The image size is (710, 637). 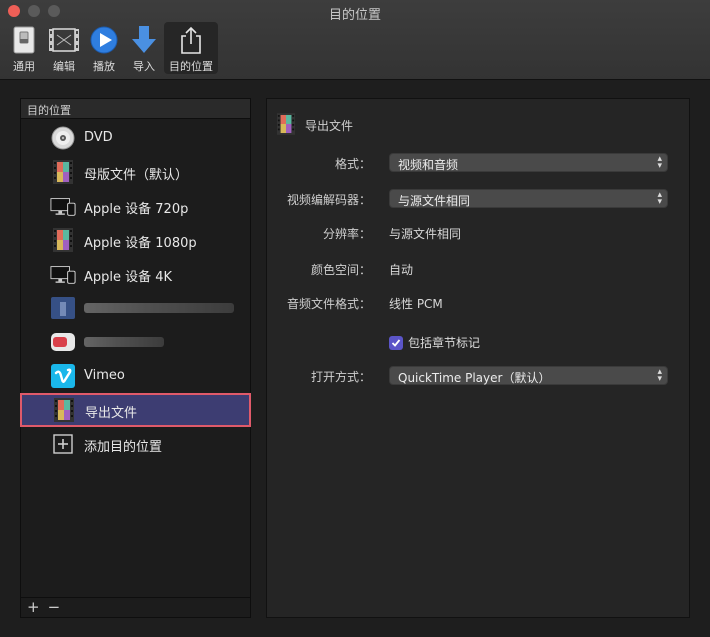 I want to click on preferences-toolbar: 通用 编辑 播放 导入 目的位置, so click(x=111, y=48).